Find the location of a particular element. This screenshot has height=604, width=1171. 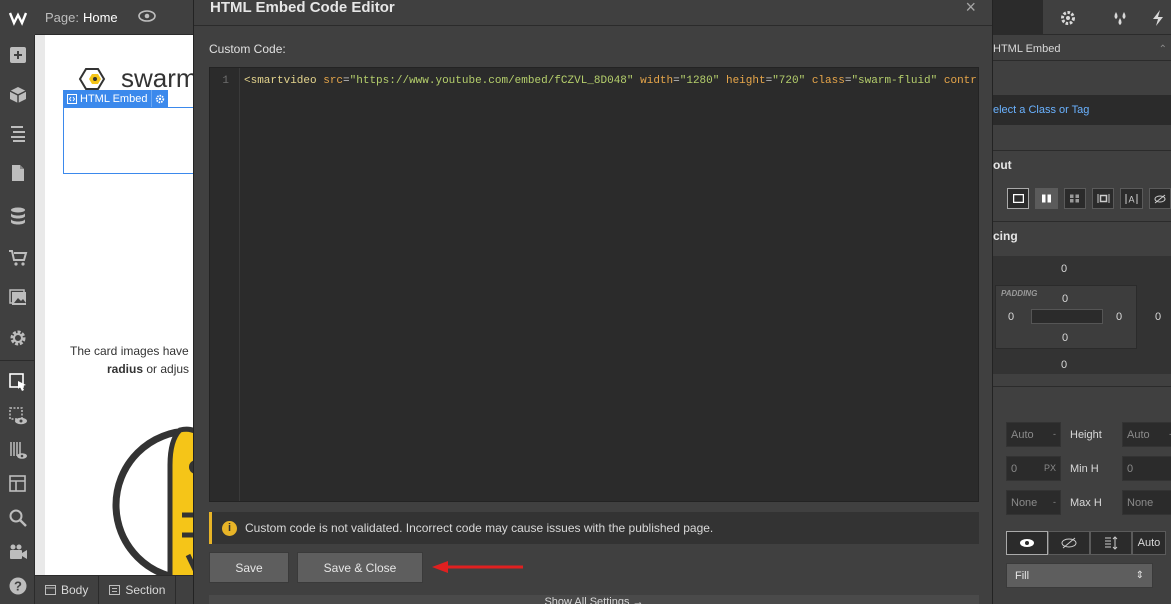

display-grid-icon is located at coordinates (1074, 198).